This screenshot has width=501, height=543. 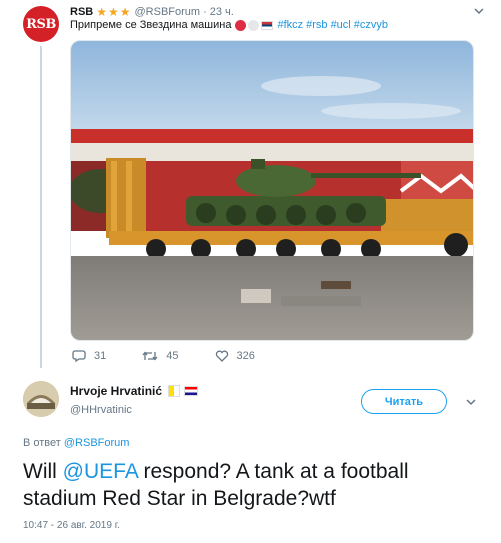 I want to click on tweet2-author-name: Hrvoje Hrvatinić, so click(x=116, y=391).